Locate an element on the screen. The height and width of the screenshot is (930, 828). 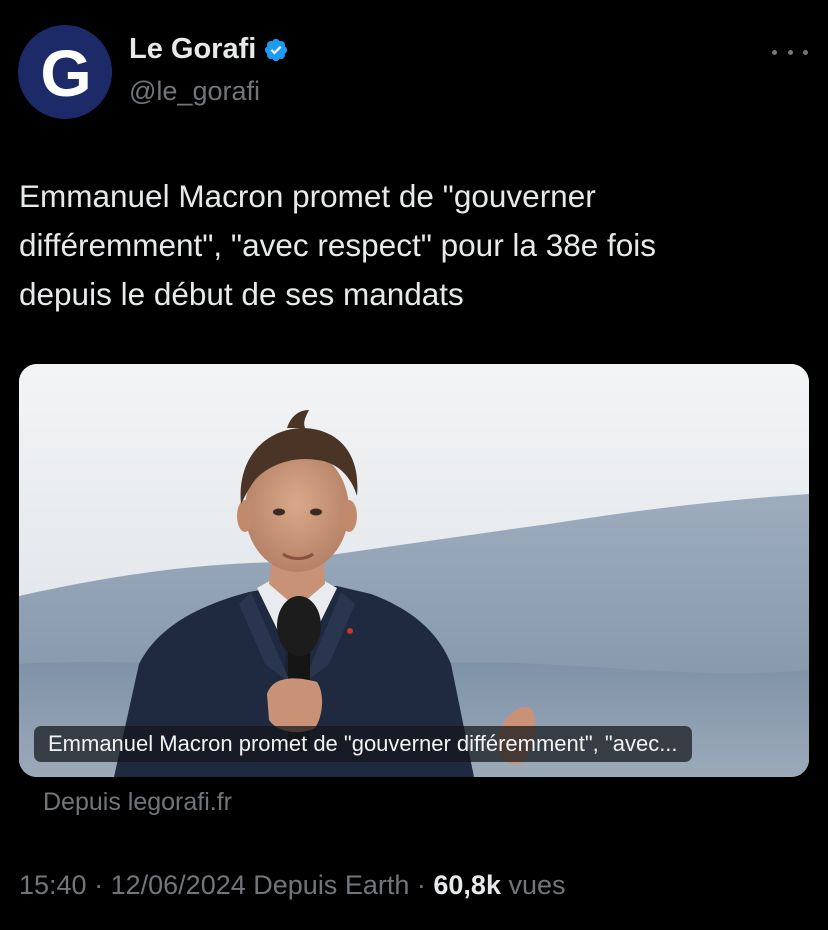
tweet-client: Depuis Earth is located at coordinates (331, 885).